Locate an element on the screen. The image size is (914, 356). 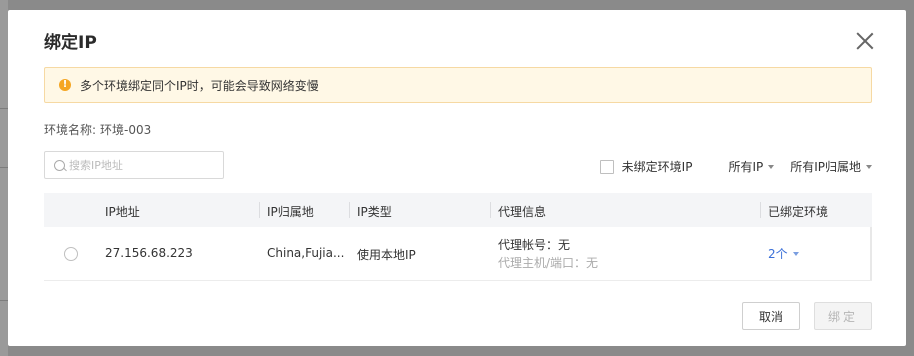
bound-envs-dropdown: 2个 is located at coordinates (783, 253).